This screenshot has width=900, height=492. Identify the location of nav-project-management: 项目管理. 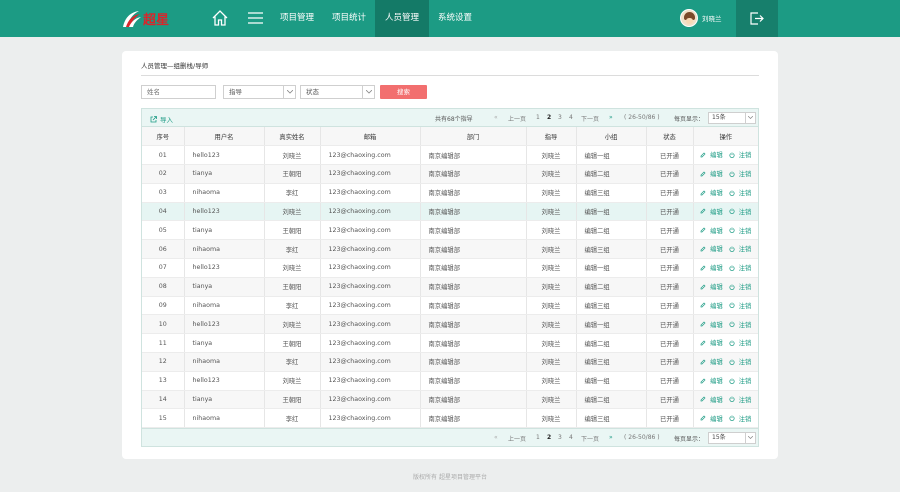
(297, 18).